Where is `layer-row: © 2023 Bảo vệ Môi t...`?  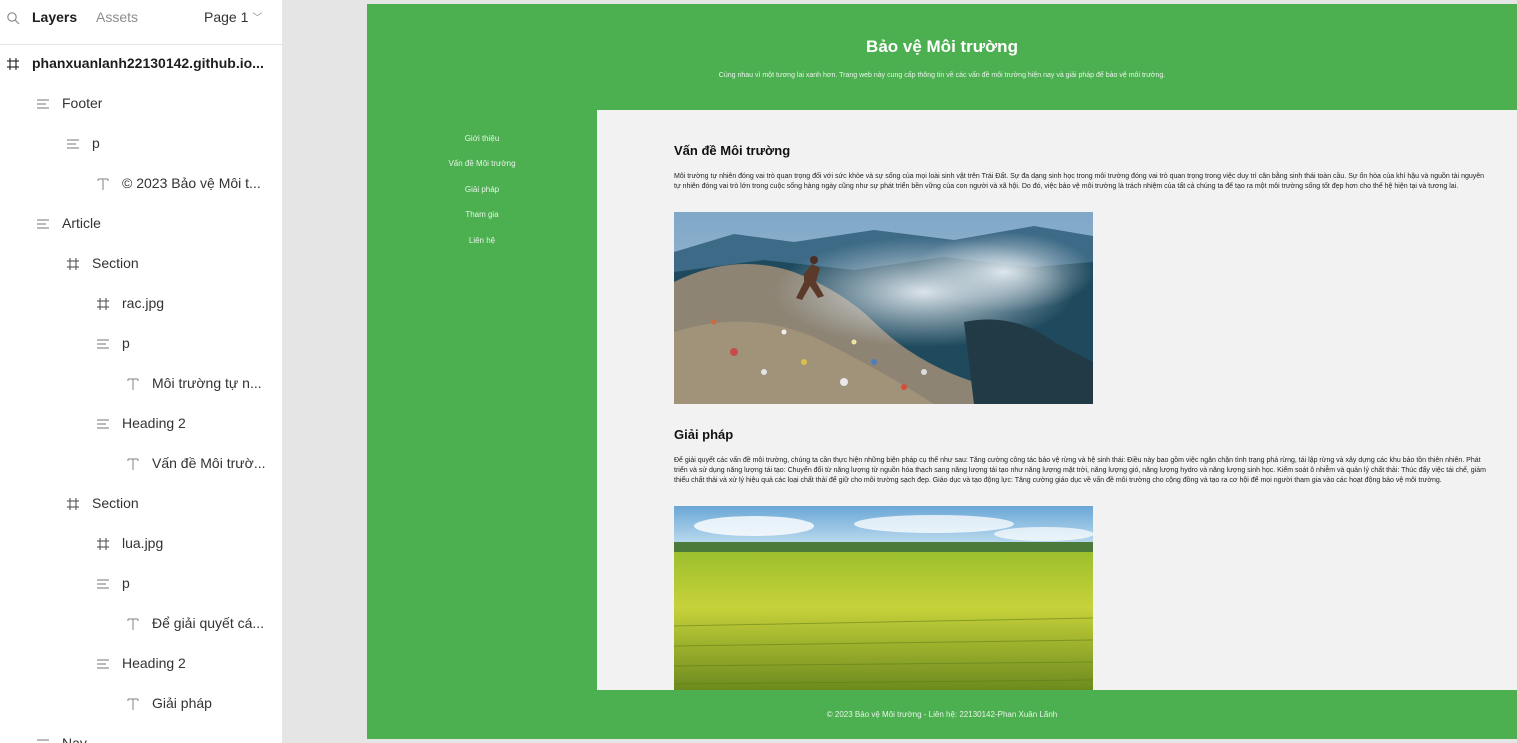 layer-row: © 2023 Bảo vệ Môi t... is located at coordinates (141, 184).